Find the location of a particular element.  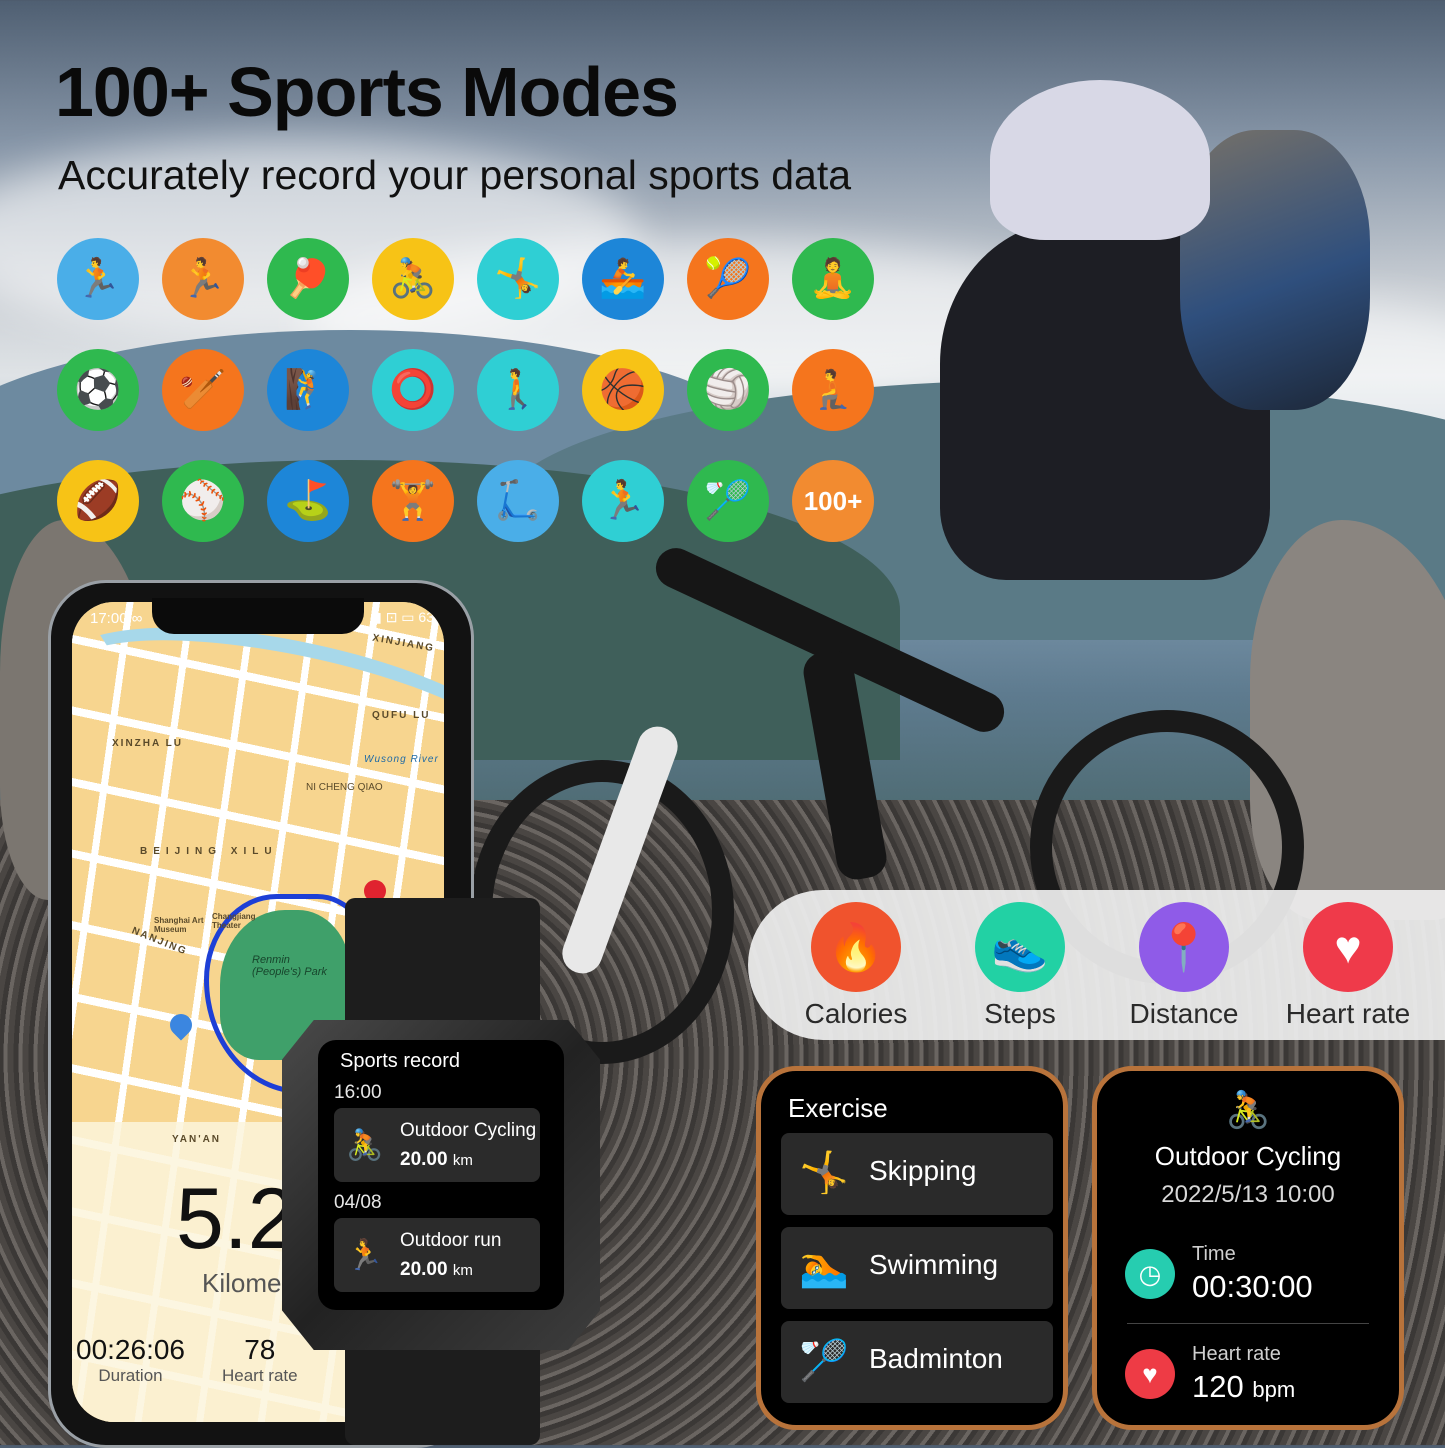

distance-unit: Kilome is located at coordinates (242, 1283).